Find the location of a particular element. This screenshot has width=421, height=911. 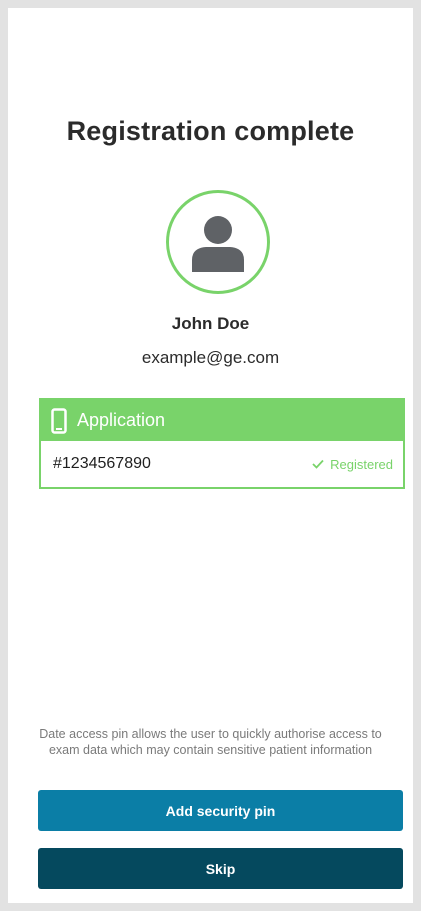

status-badge: Registered is located at coordinates (352, 464).